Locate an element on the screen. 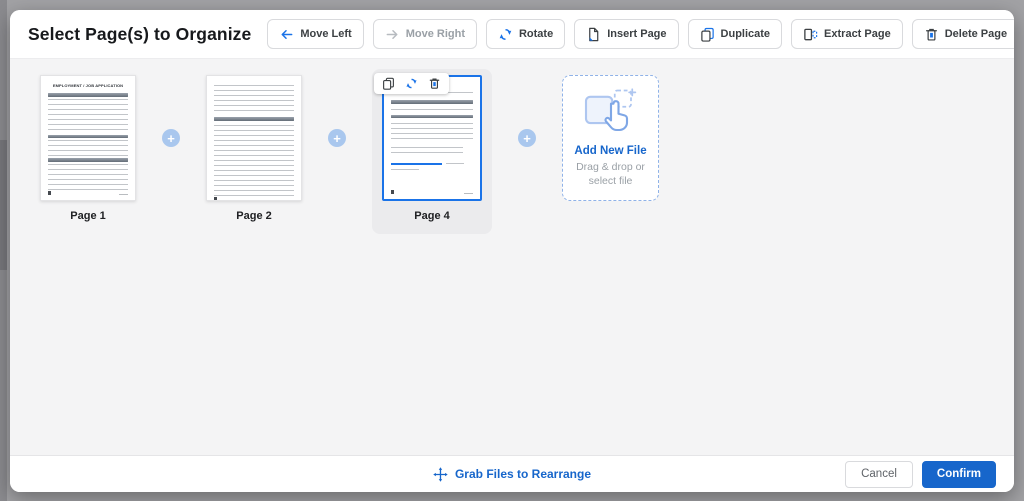  arrow-right-icon is located at coordinates (392, 34).